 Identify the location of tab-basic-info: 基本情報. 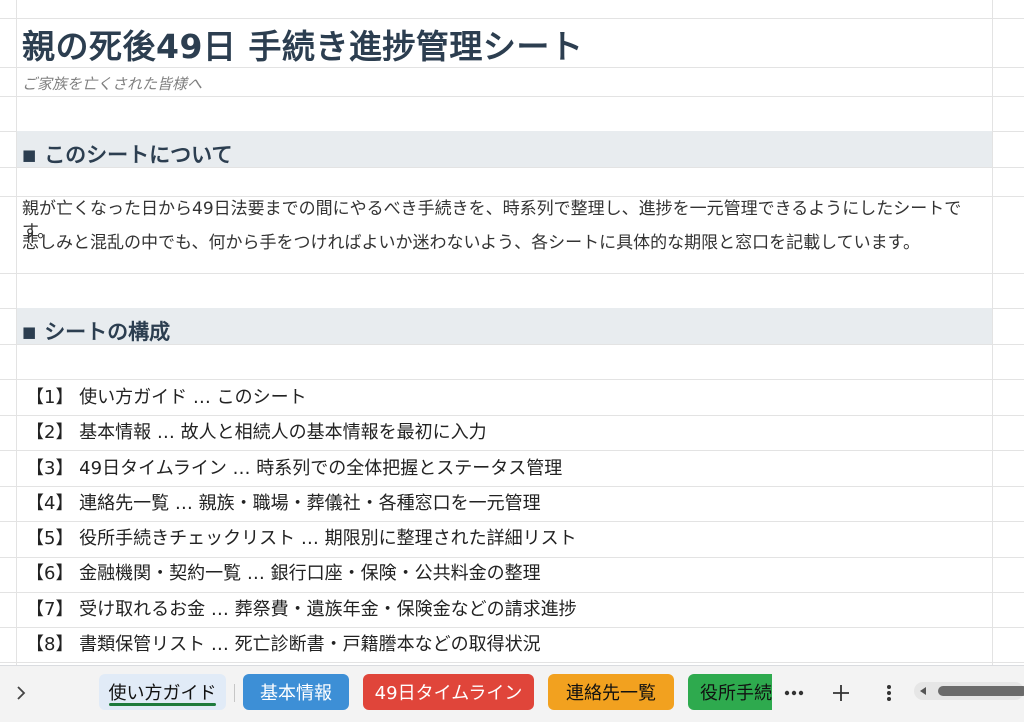
(296, 692).